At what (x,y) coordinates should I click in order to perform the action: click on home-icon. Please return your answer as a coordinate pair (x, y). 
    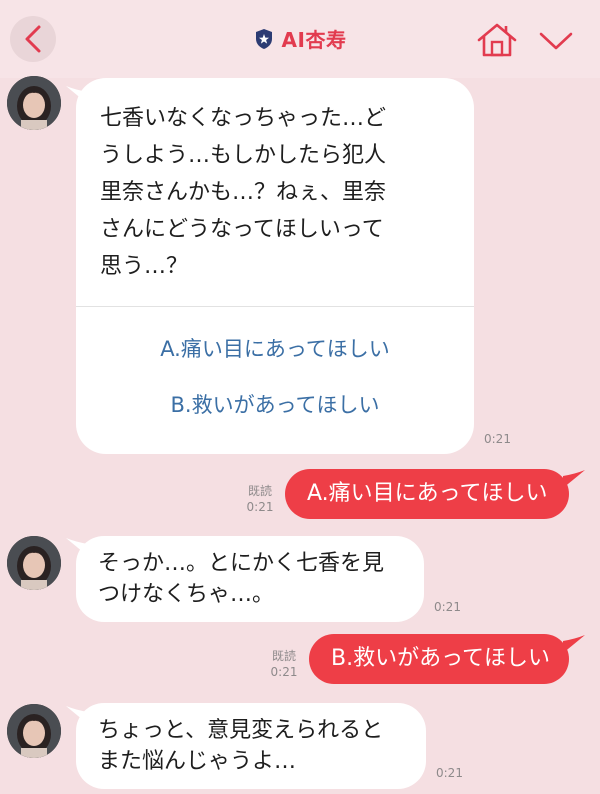
    Looking at the image, I should click on (497, 40).